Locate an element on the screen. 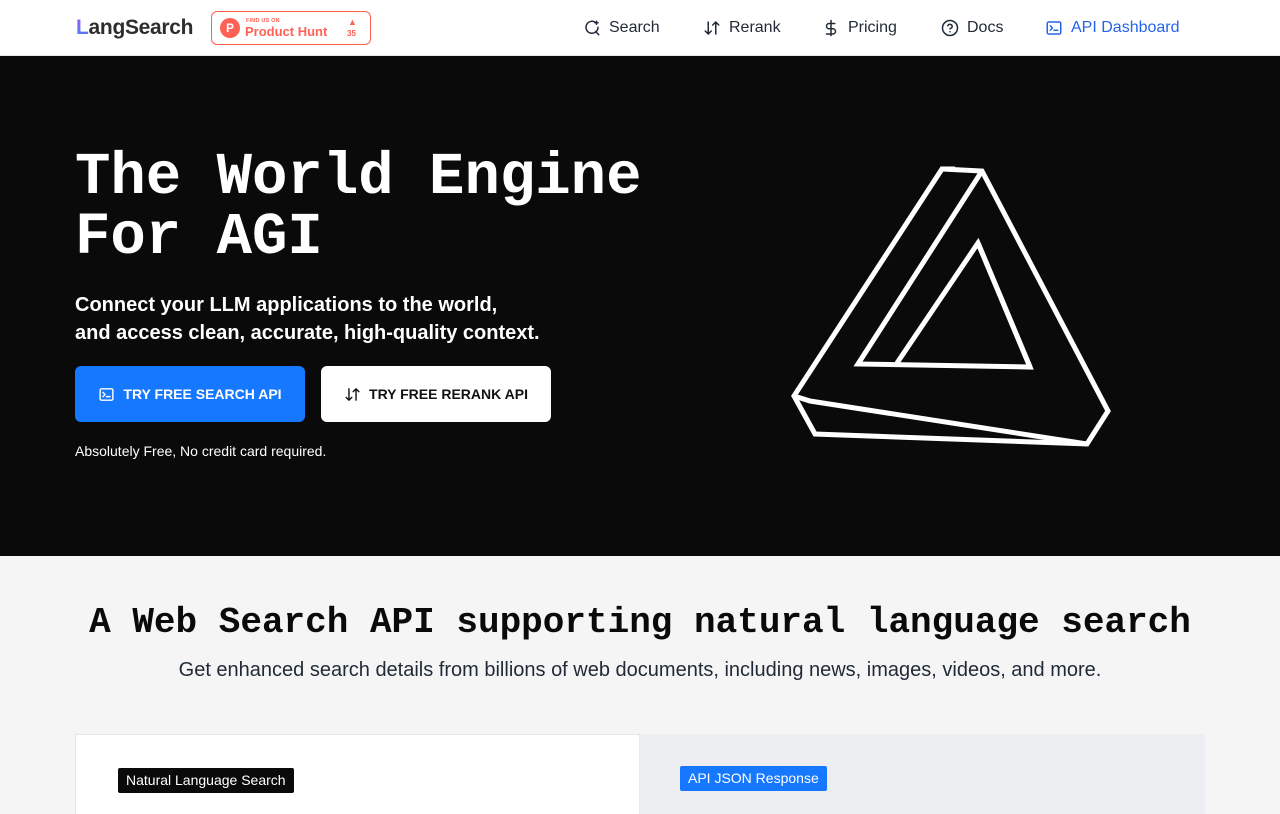 The width and height of the screenshot is (1280, 814). hero-title: The World Engine For AGI is located at coordinates (395, 208).